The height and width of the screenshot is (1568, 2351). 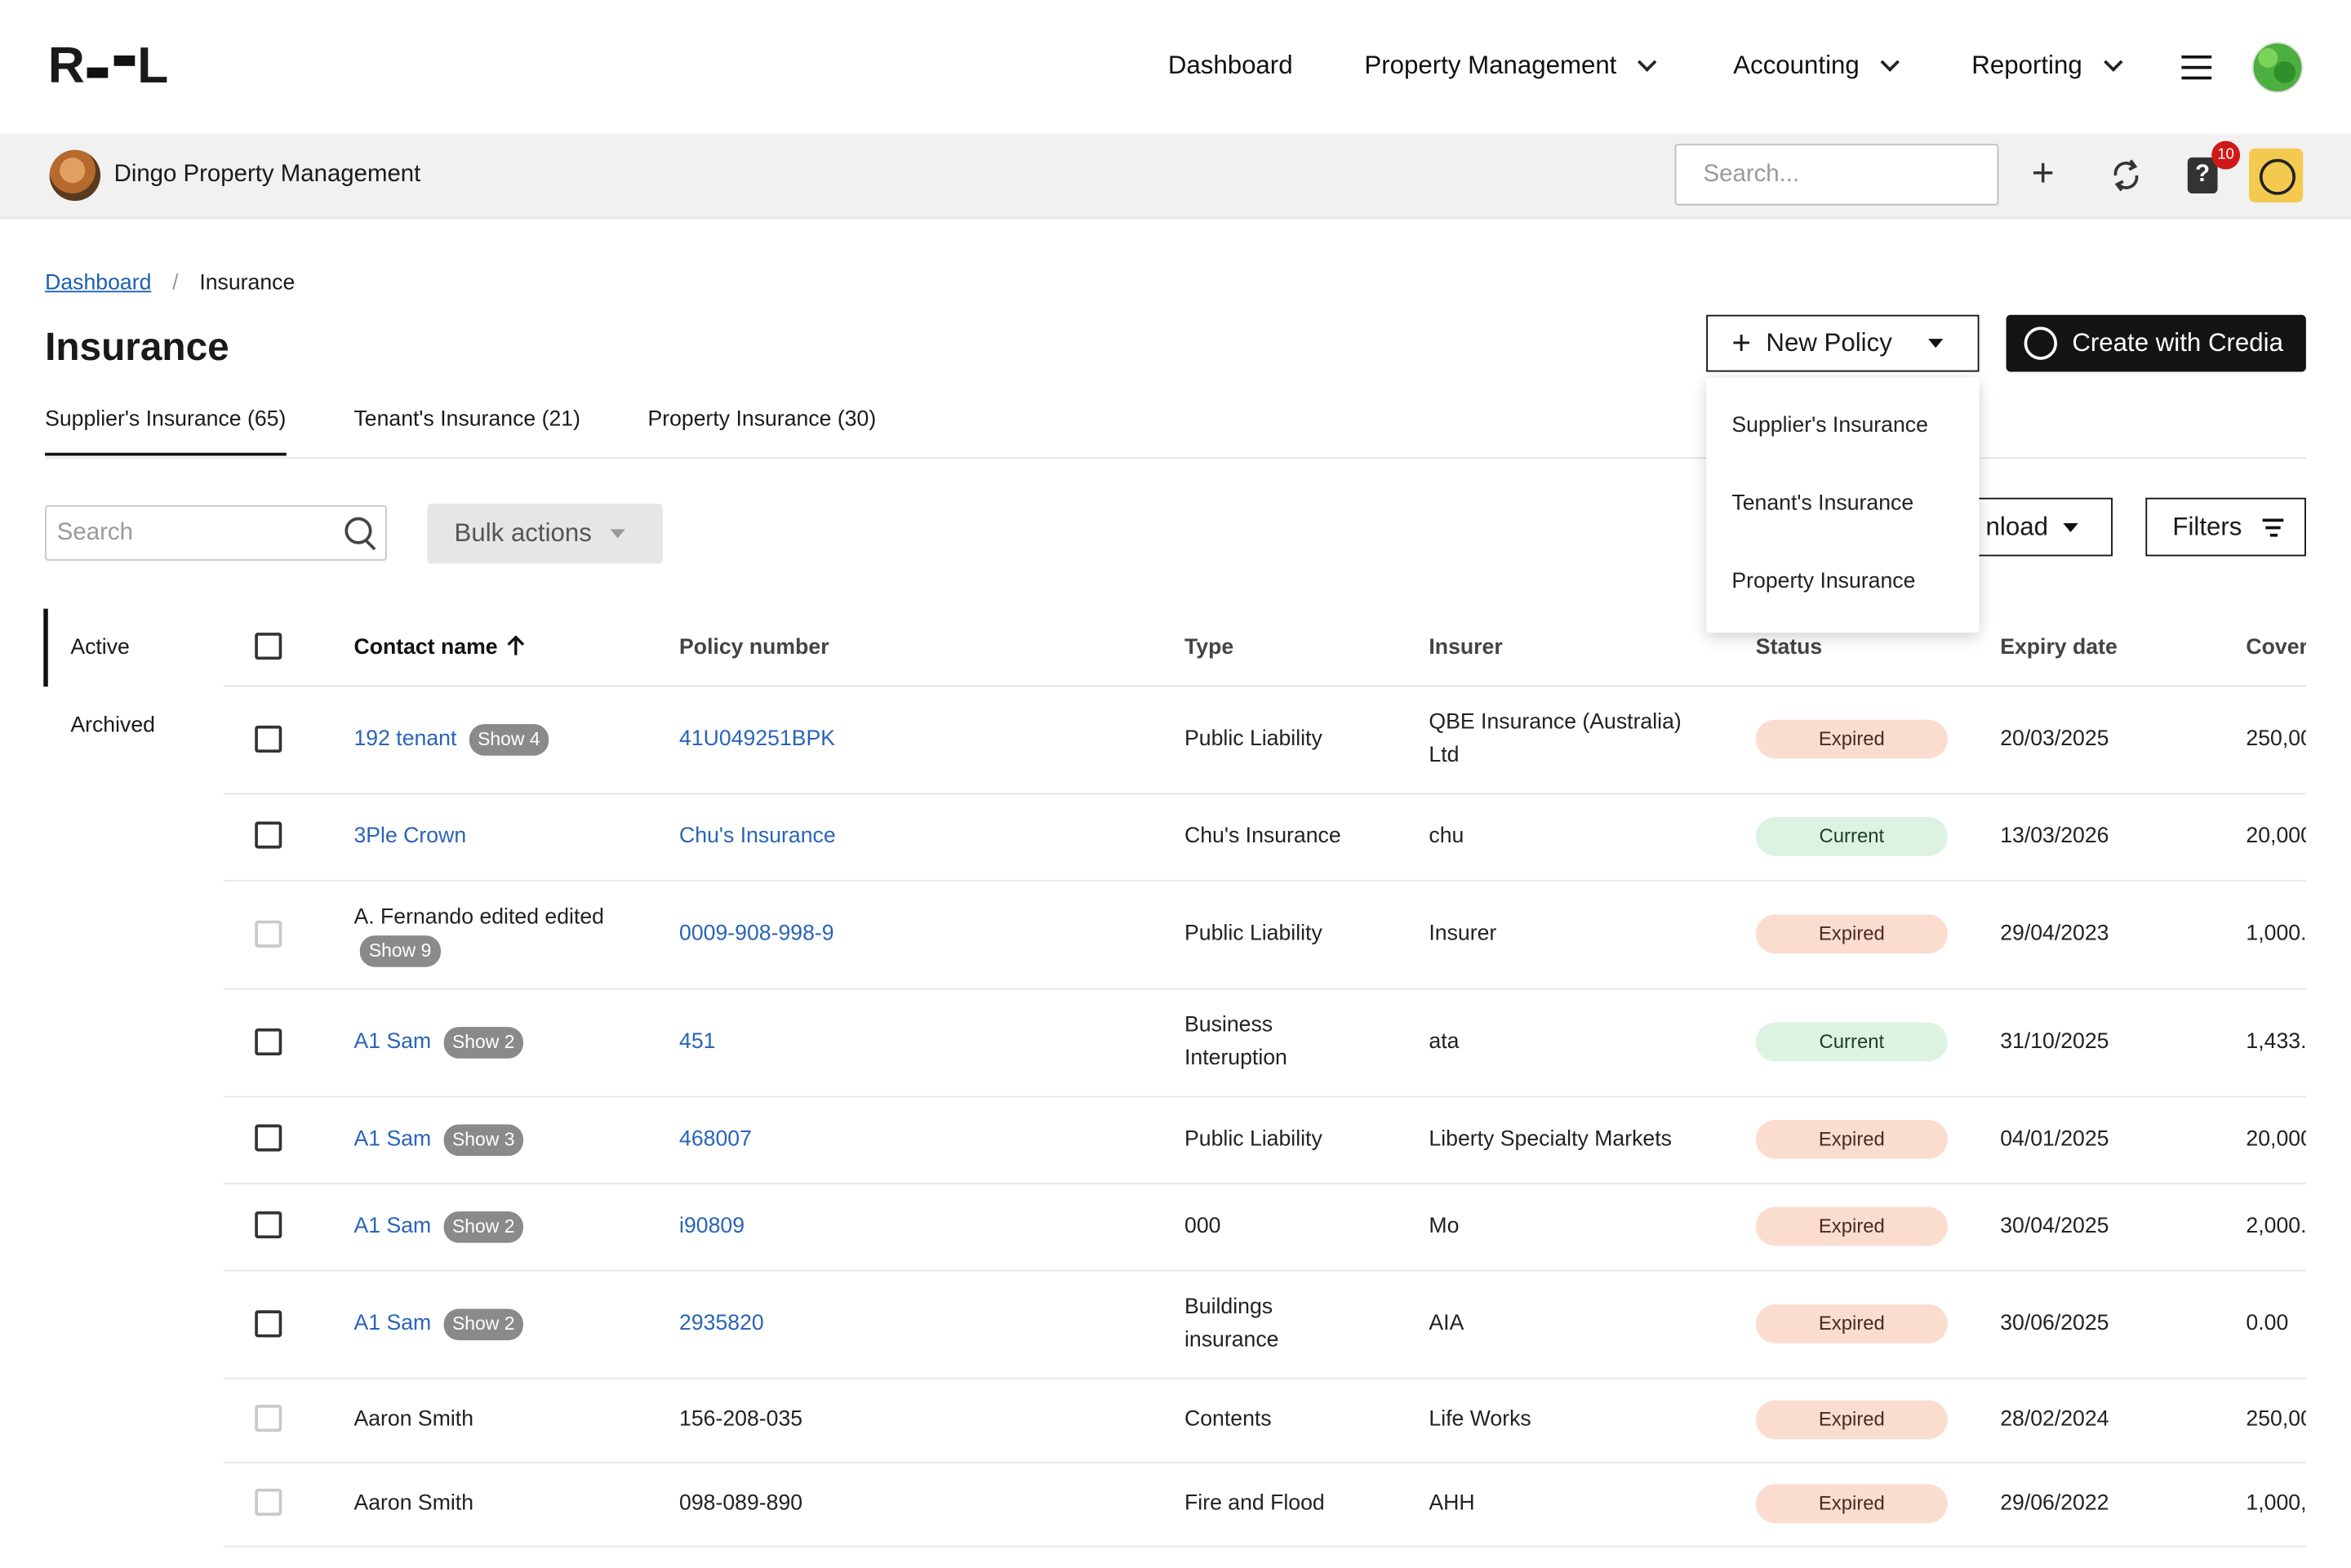 What do you see at coordinates (2277, 67) in the screenshot?
I see `user-avatar` at bounding box center [2277, 67].